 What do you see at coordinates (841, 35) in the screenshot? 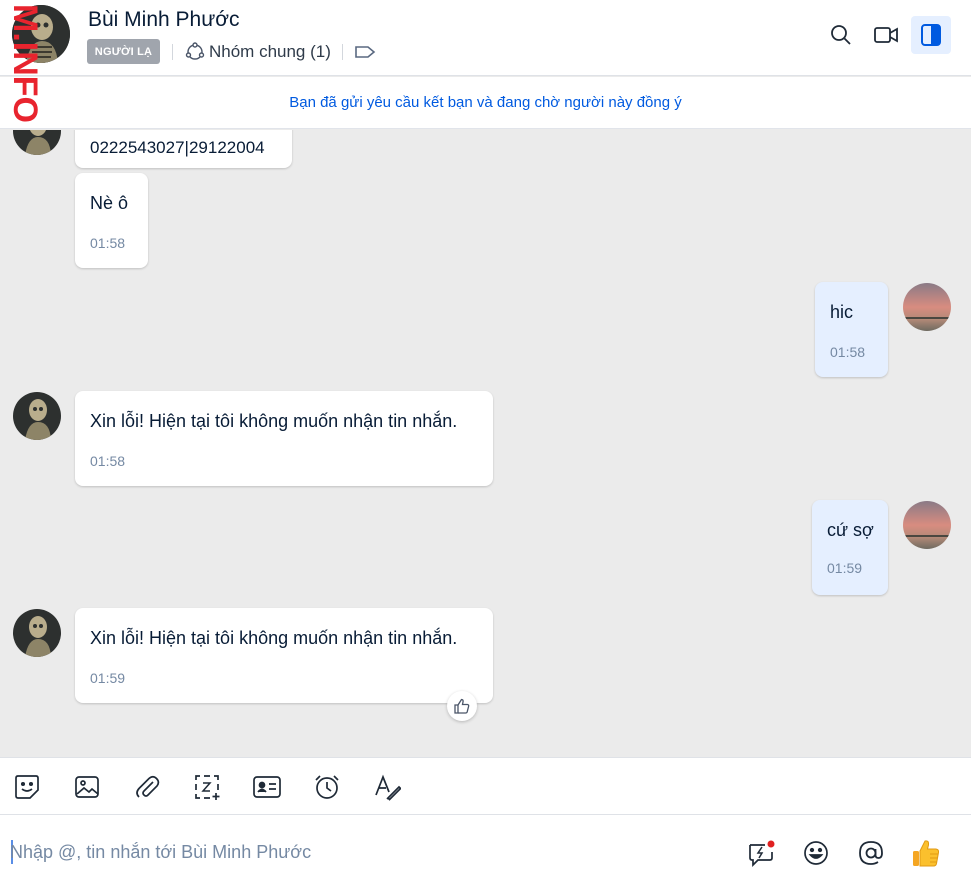
I see `search-icon` at bounding box center [841, 35].